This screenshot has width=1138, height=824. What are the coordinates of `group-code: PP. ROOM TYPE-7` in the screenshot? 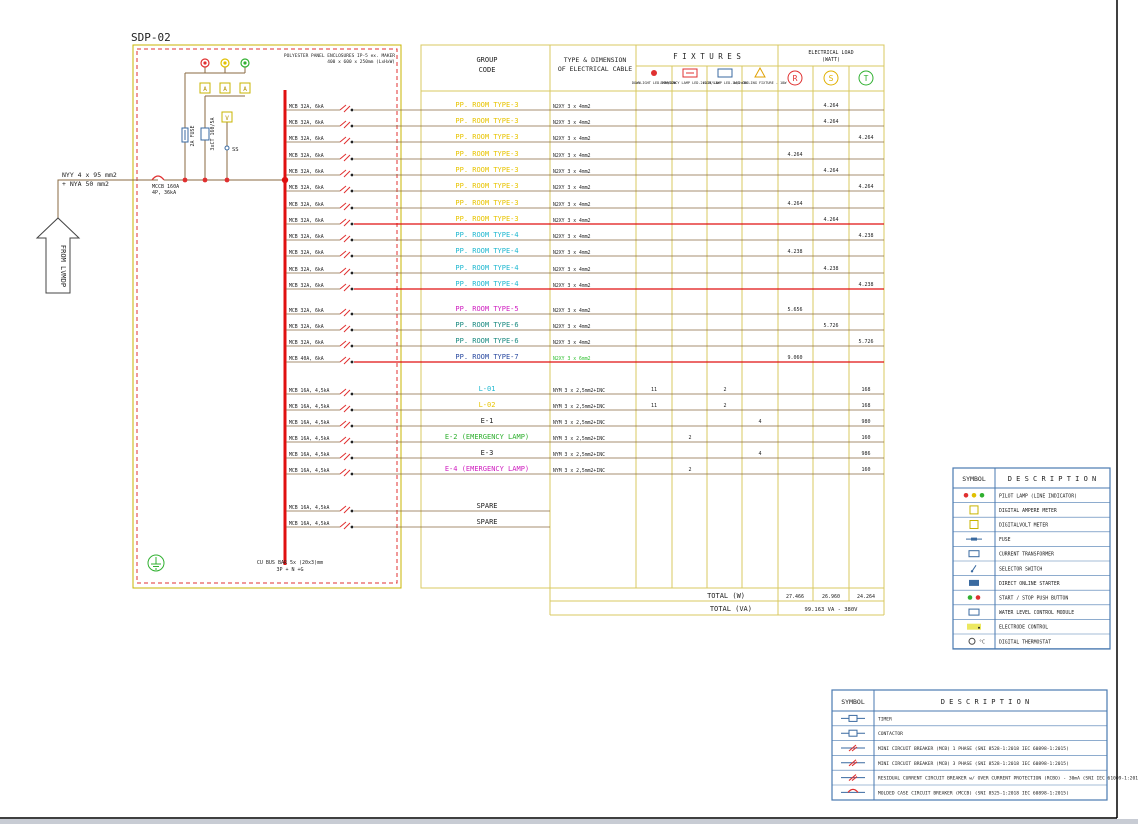 It's located at (486, 357).